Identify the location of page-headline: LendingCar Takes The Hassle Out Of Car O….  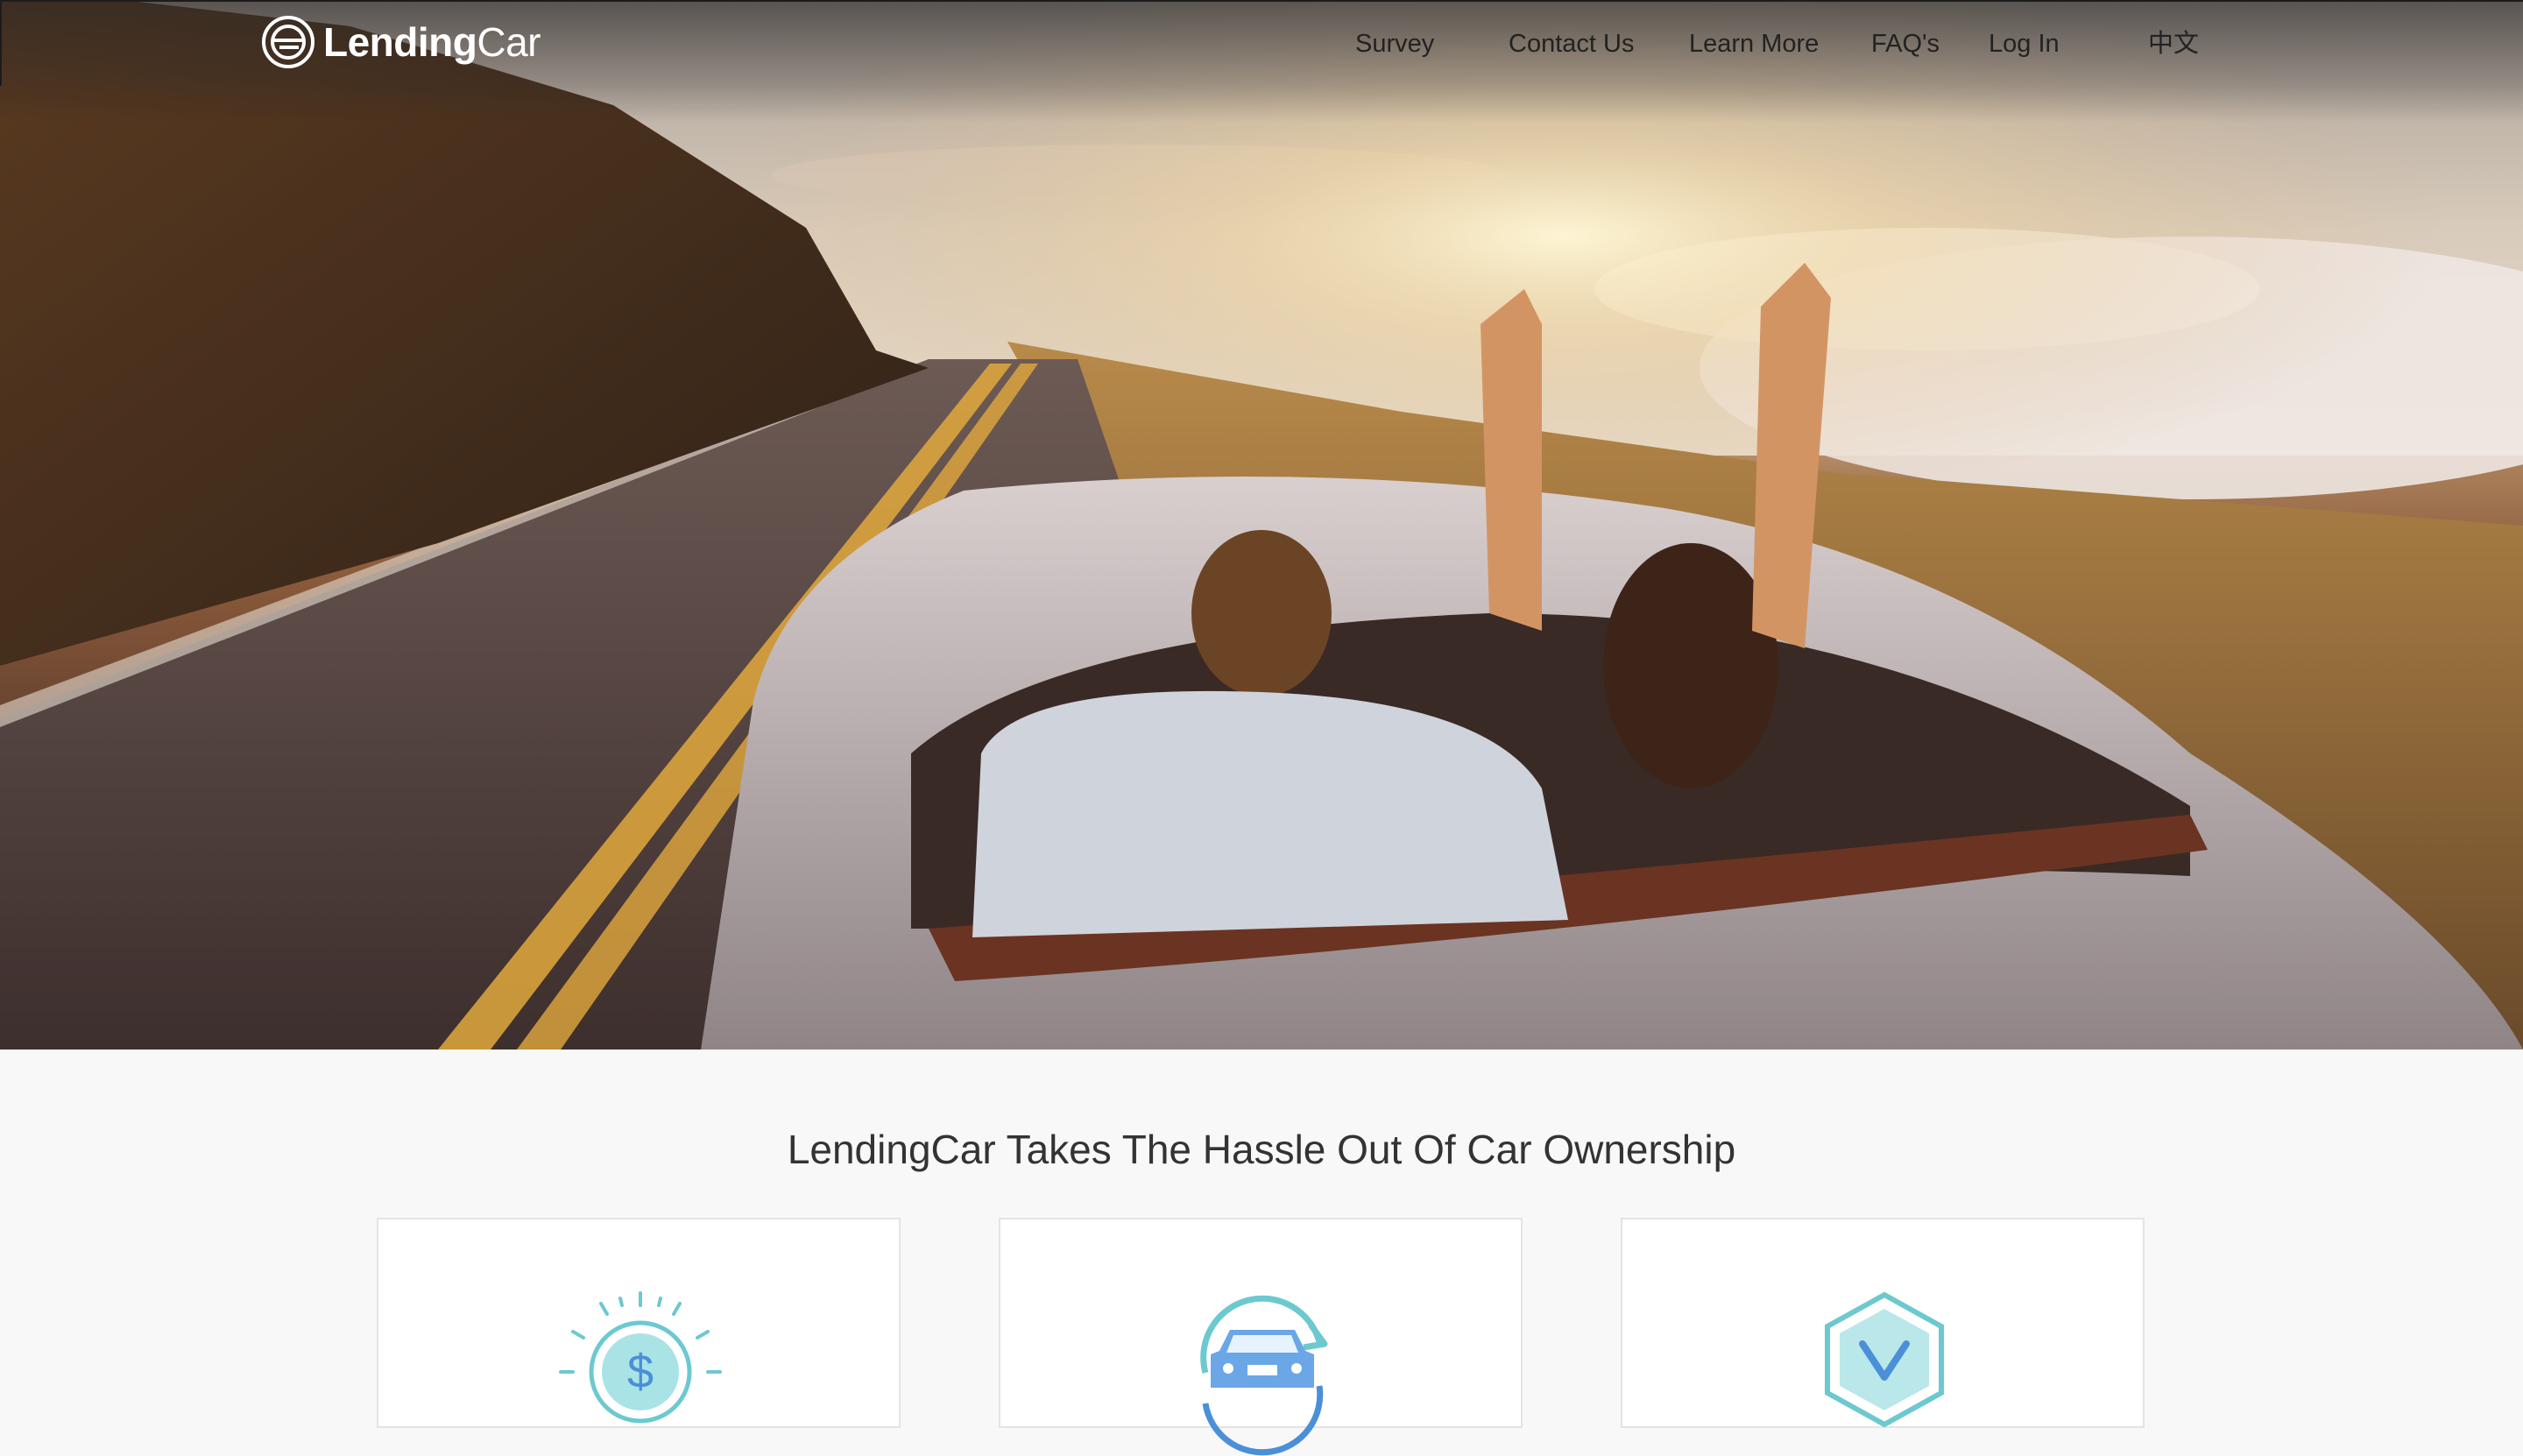
(1261, 1149).